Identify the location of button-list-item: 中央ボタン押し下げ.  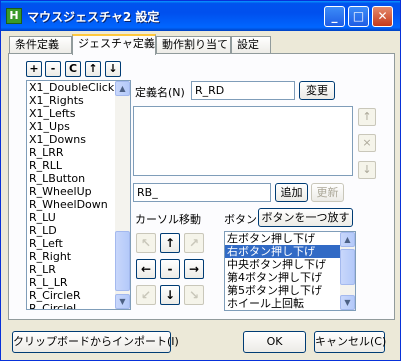
(290, 264).